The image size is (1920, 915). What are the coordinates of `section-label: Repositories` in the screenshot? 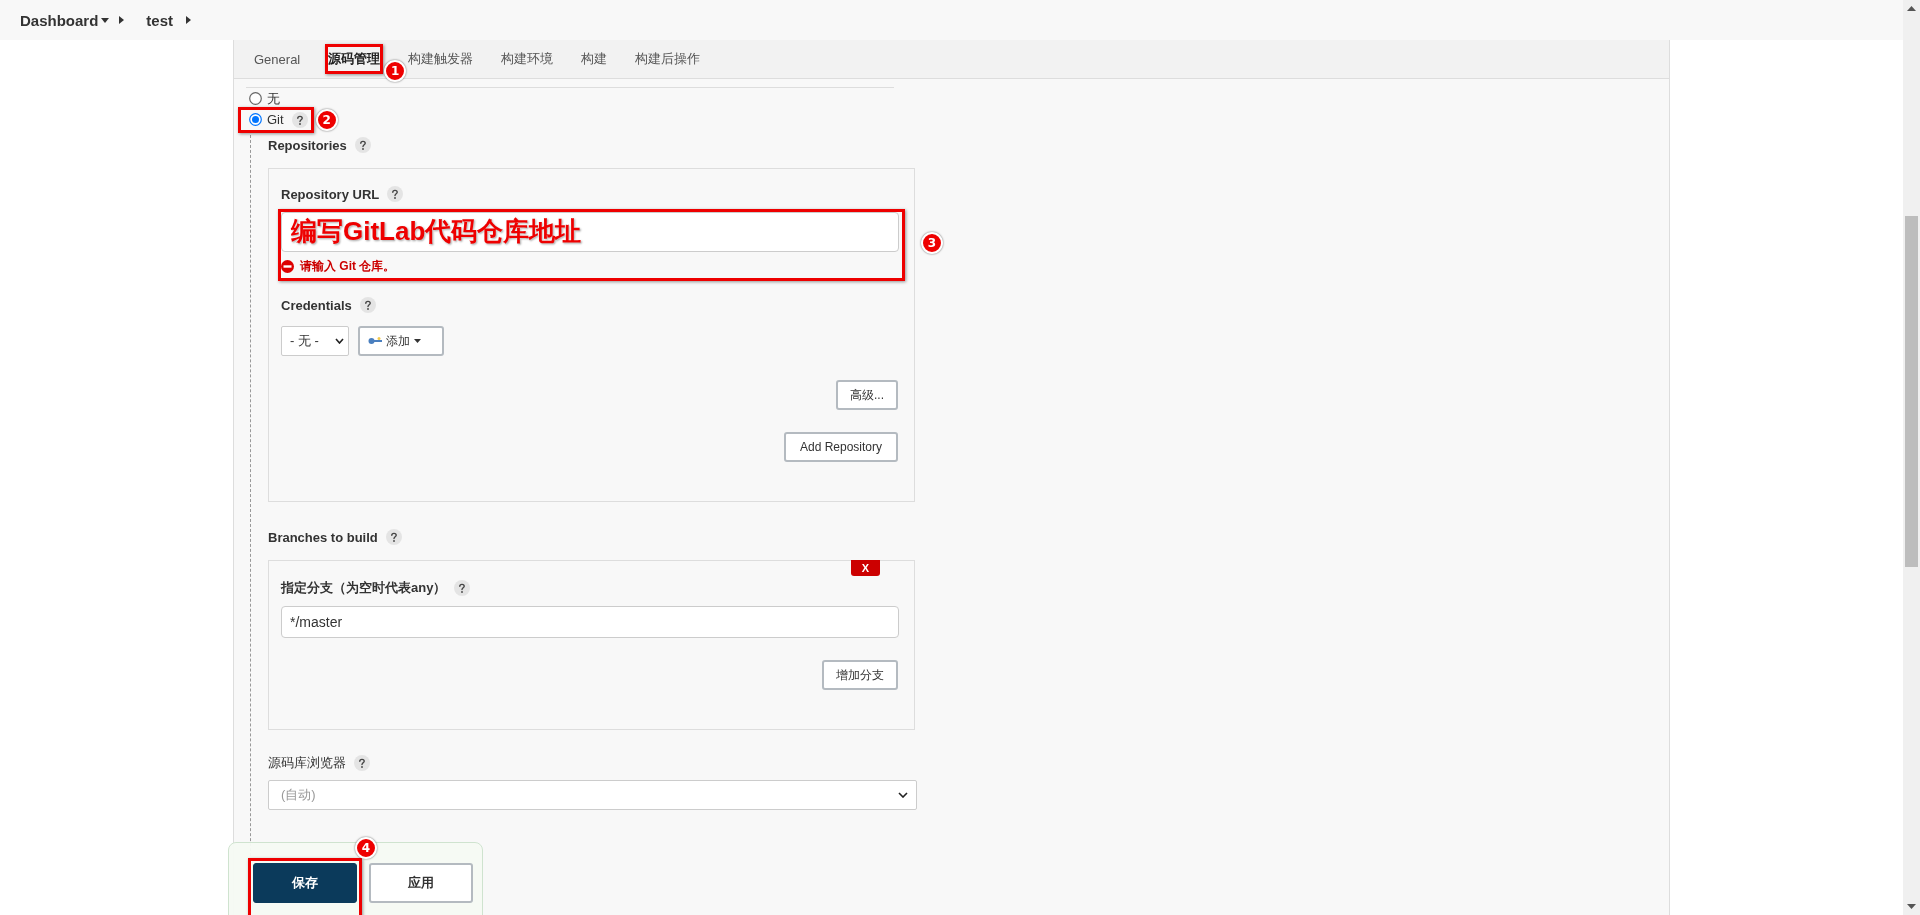 It's located at (307, 145).